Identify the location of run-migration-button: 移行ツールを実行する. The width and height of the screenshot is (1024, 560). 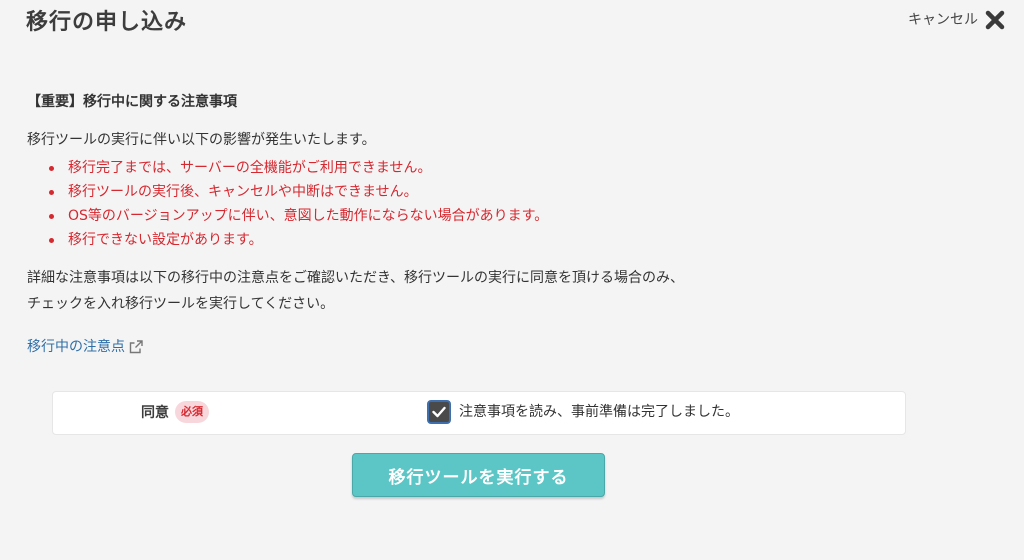
(478, 475).